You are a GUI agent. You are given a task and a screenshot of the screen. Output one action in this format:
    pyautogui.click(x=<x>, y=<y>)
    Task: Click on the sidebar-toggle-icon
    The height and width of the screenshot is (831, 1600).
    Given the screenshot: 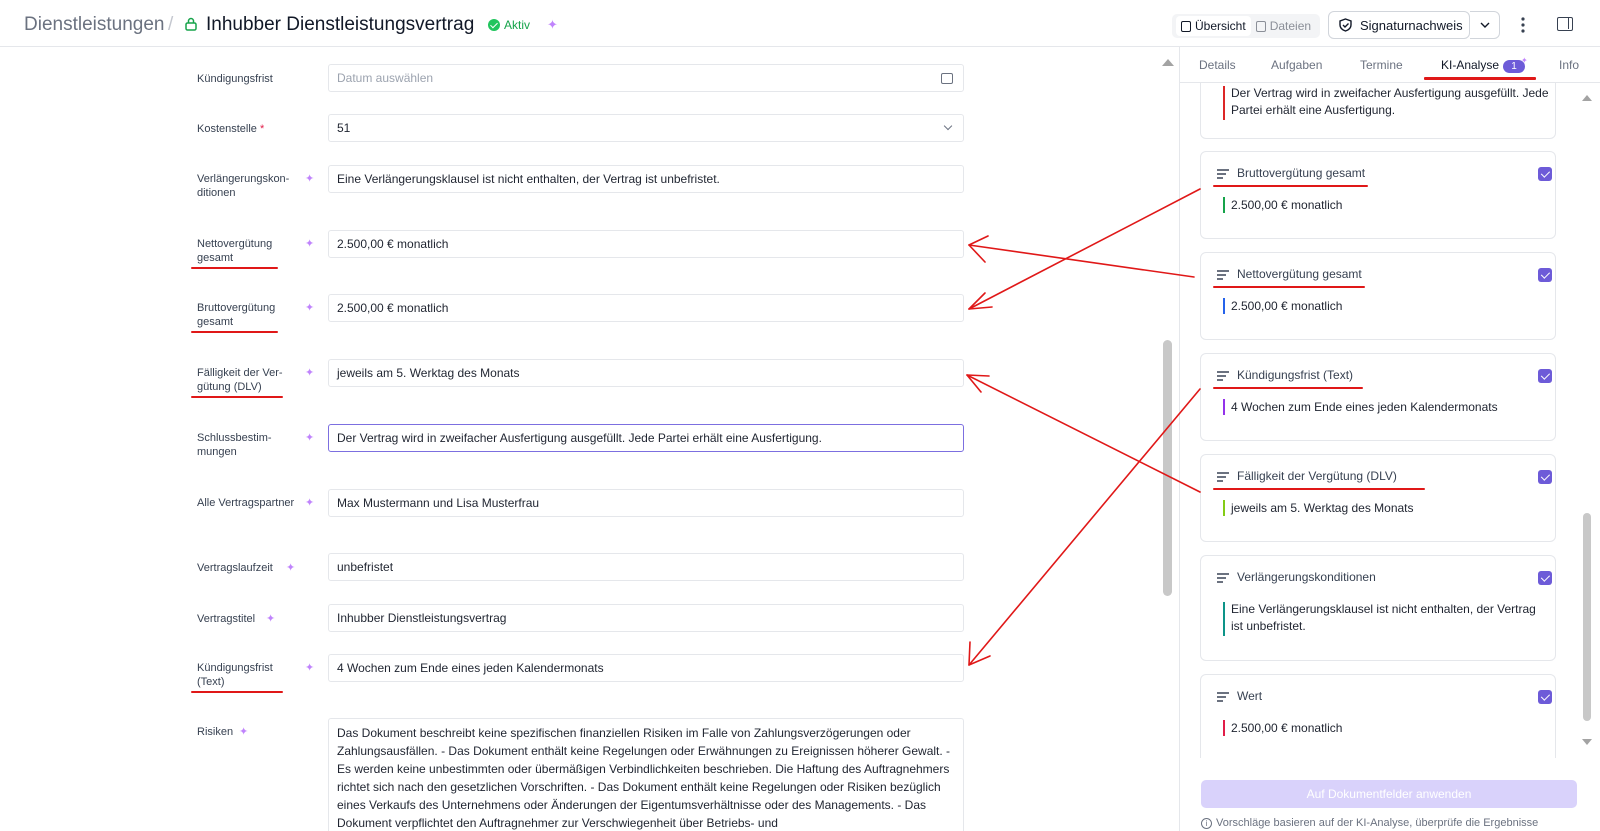 What is the action you would take?
    pyautogui.click(x=1565, y=24)
    